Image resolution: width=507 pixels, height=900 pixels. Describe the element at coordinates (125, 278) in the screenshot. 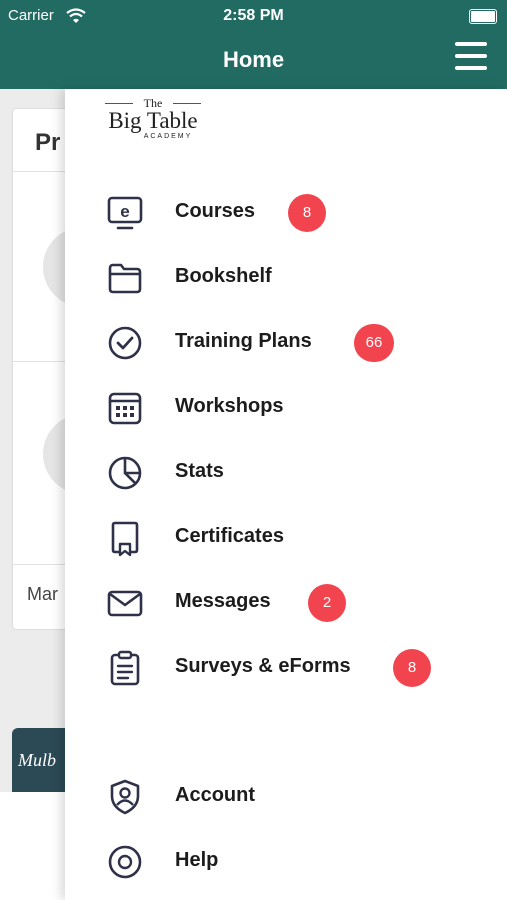

I see `folder-icon` at that location.